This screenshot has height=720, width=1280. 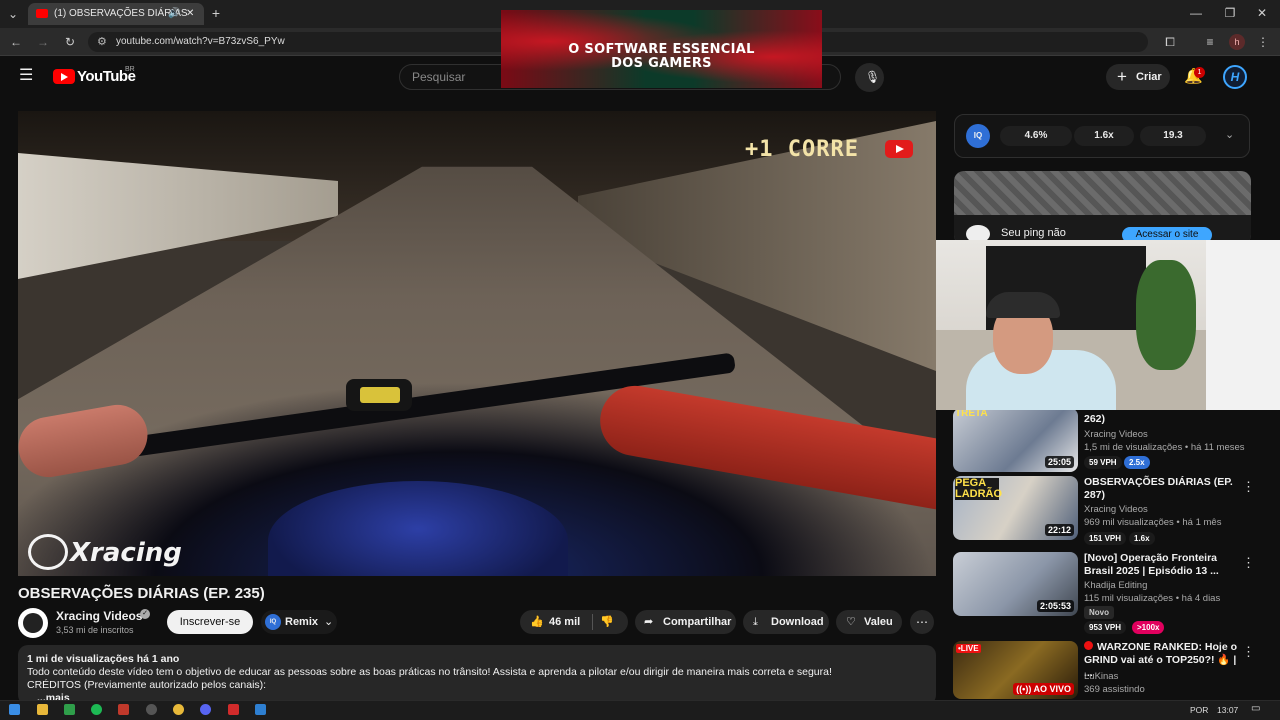 I want to click on webcam-person-cap, so click(x=1023, y=305).